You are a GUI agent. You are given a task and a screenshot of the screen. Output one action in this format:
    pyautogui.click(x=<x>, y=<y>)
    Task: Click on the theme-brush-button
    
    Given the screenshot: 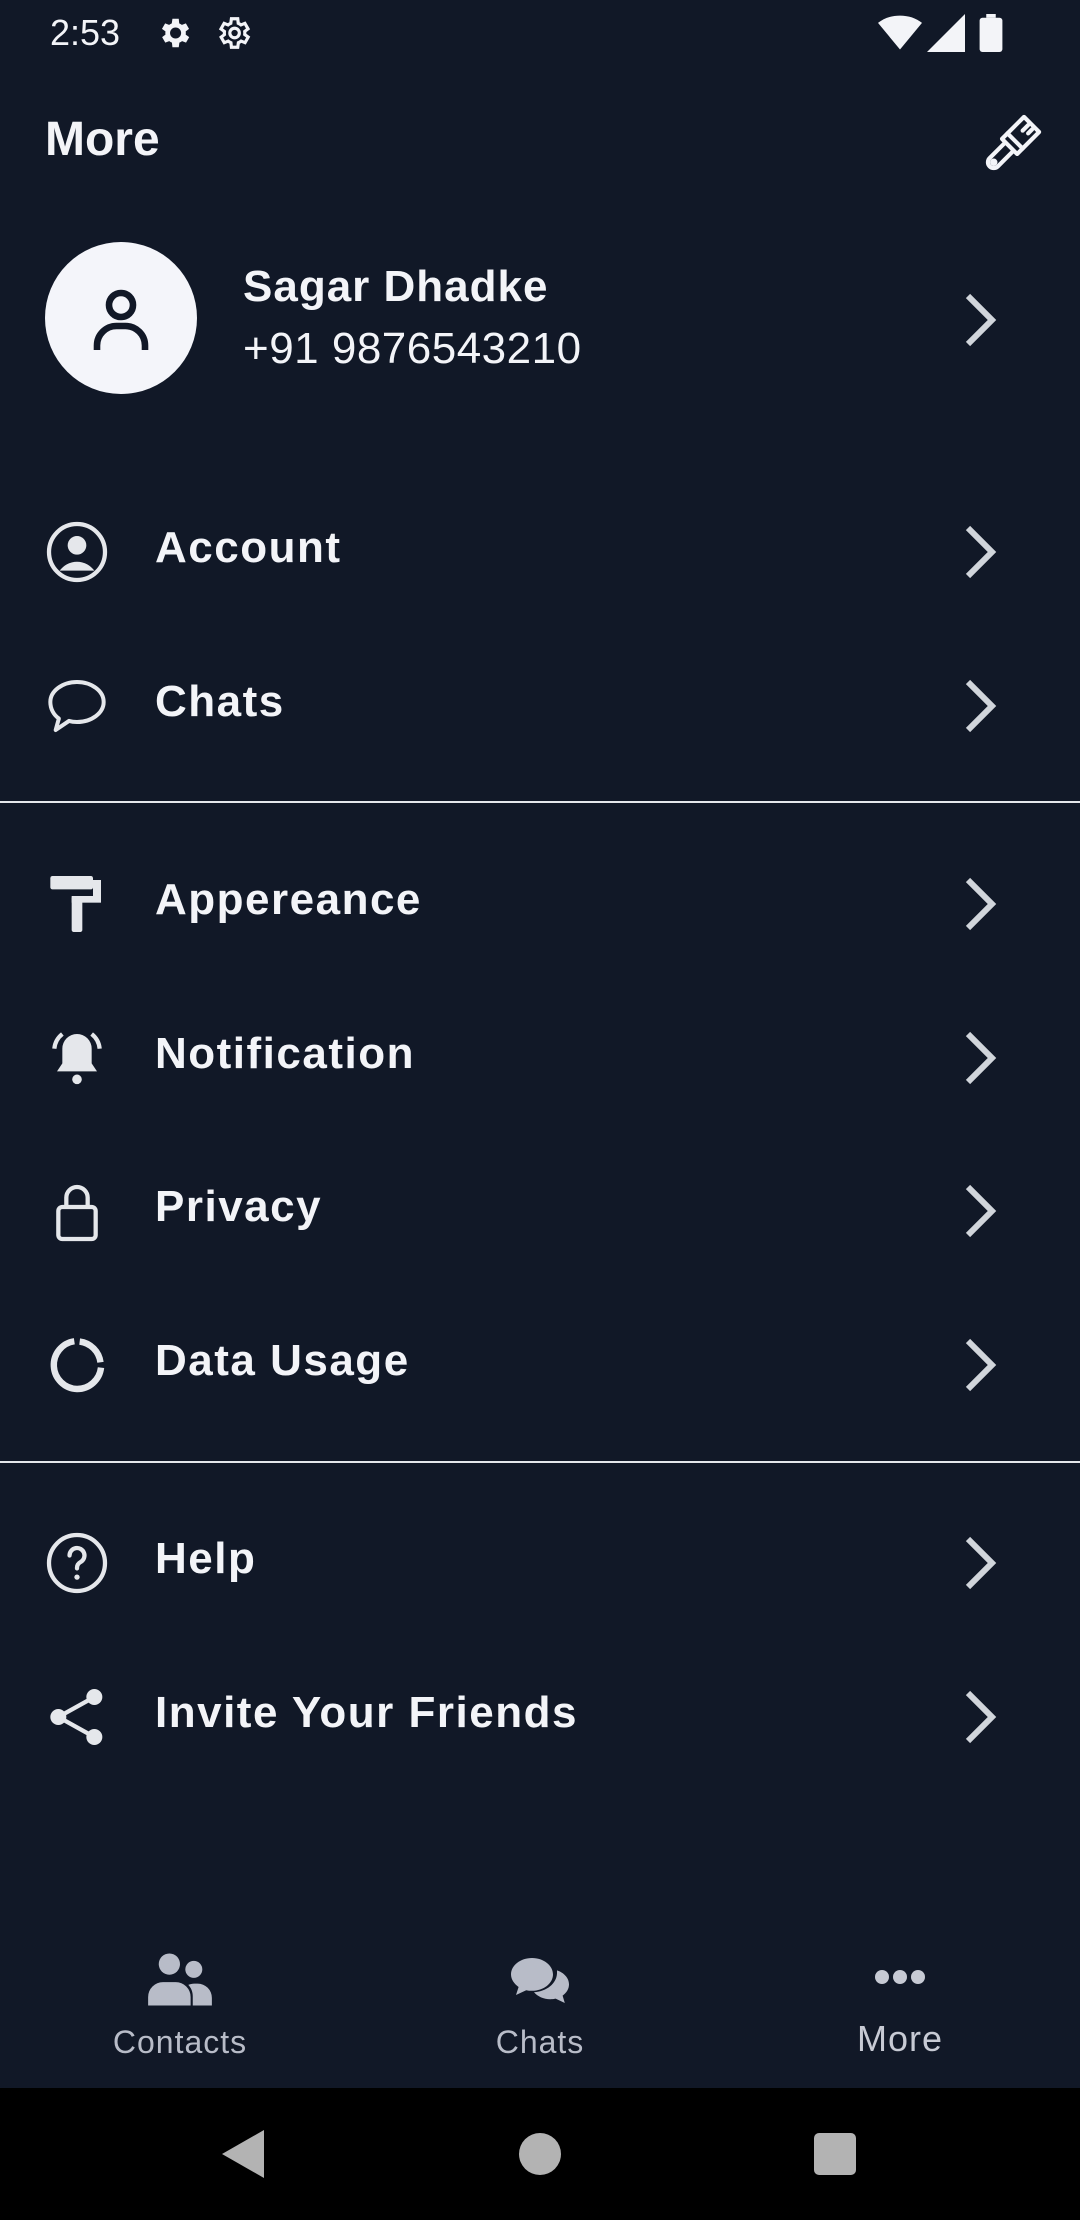 What is the action you would take?
    pyautogui.click(x=1013, y=143)
    